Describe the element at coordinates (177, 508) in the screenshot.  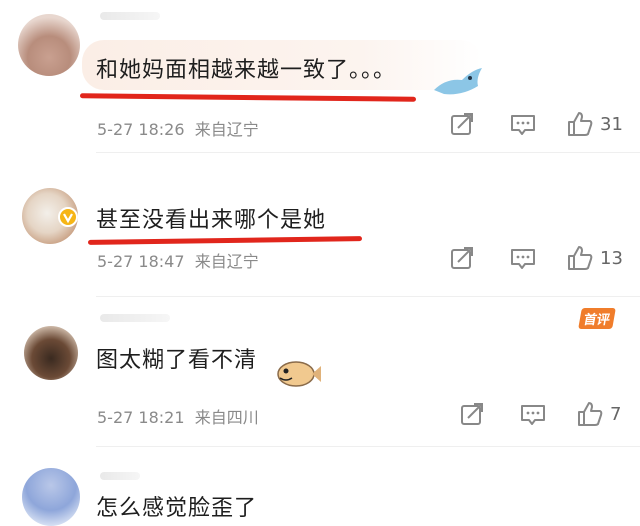
I see `comment-text: 怎么感觉脸歪了` at that location.